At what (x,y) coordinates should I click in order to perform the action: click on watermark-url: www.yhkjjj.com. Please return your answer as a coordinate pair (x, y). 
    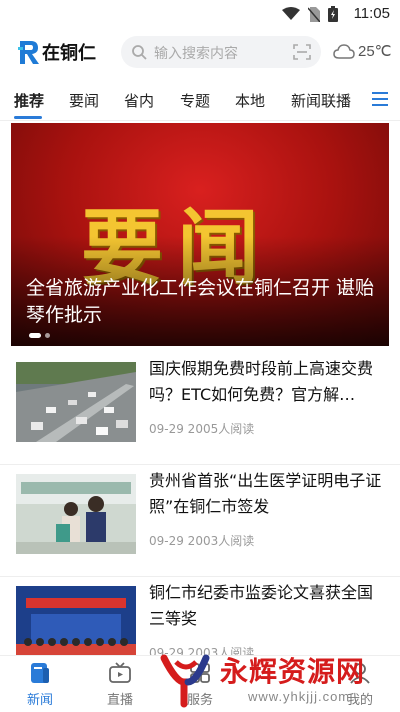
    Looking at the image, I should click on (299, 696).